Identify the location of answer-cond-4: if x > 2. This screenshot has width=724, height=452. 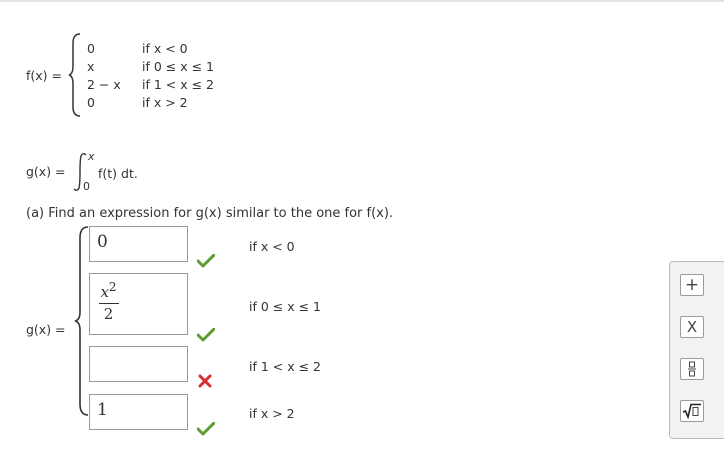
(272, 413).